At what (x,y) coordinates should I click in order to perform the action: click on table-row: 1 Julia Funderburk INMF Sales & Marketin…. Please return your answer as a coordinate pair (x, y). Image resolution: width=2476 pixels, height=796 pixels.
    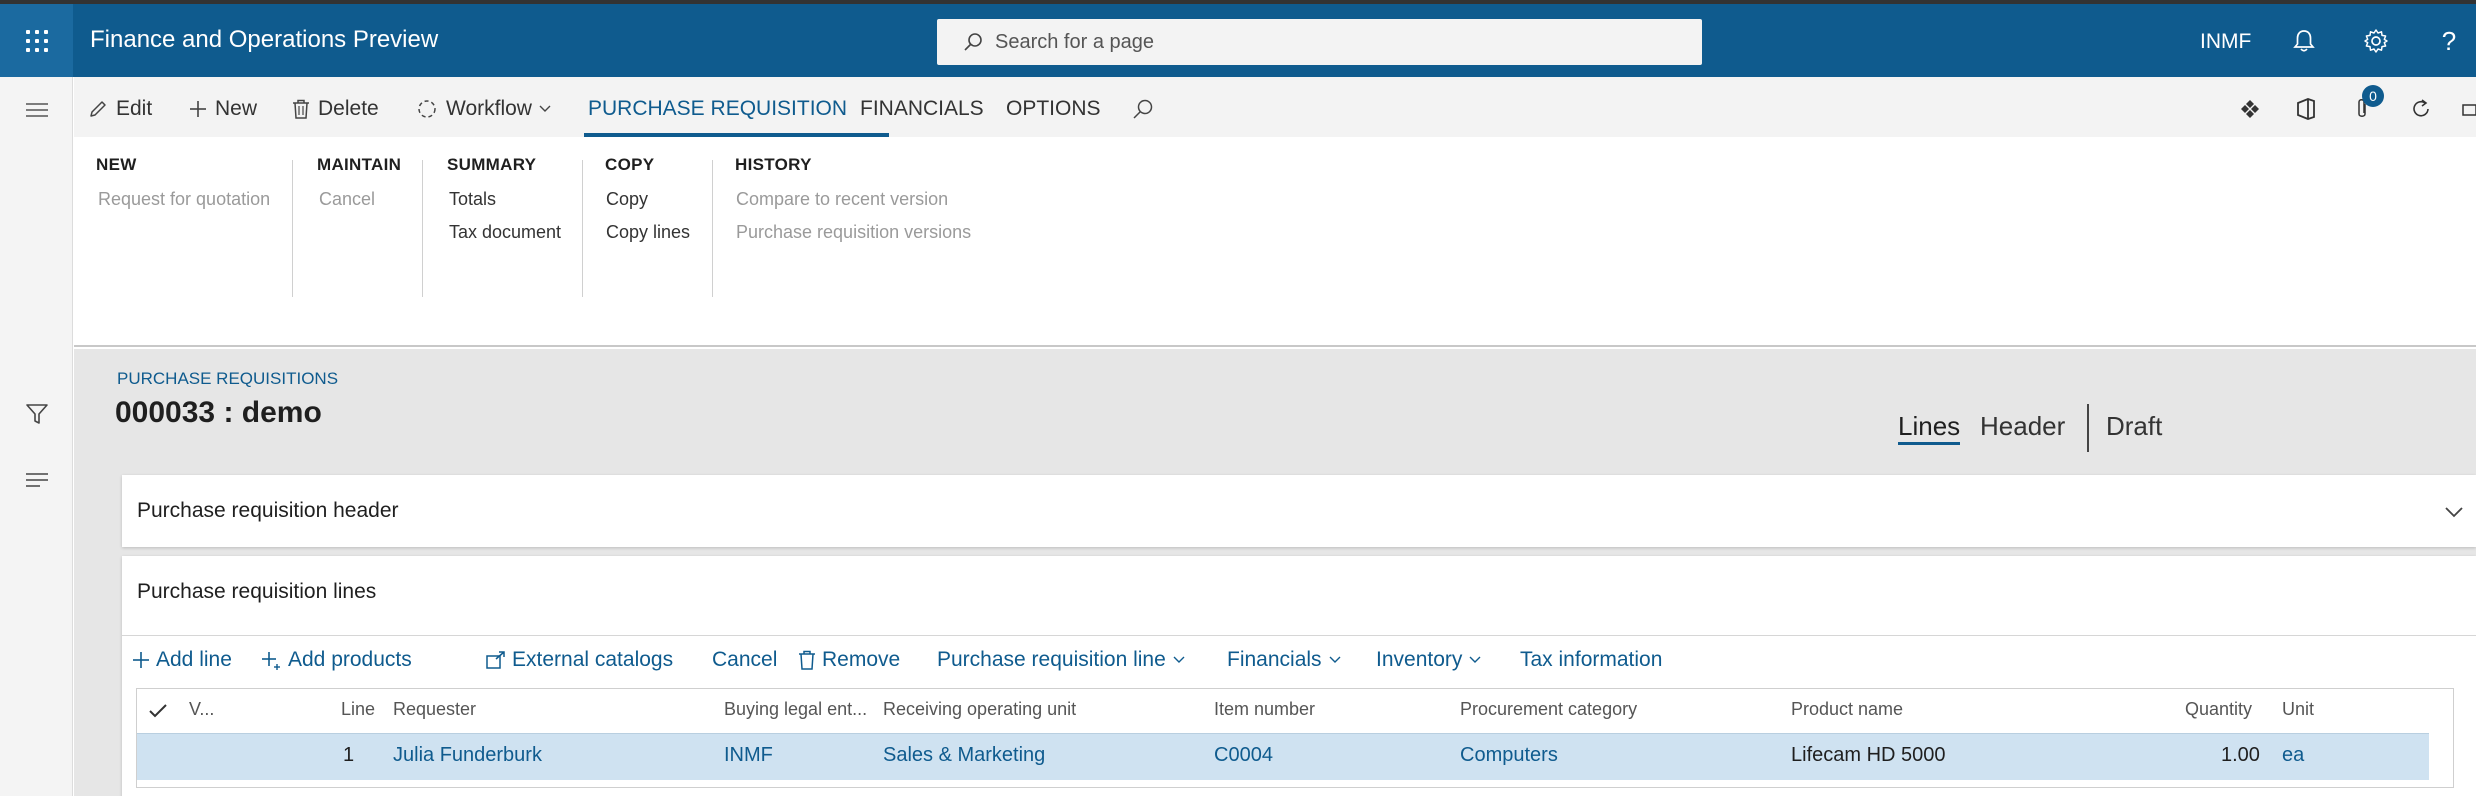
    Looking at the image, I should click on (1283, 756).